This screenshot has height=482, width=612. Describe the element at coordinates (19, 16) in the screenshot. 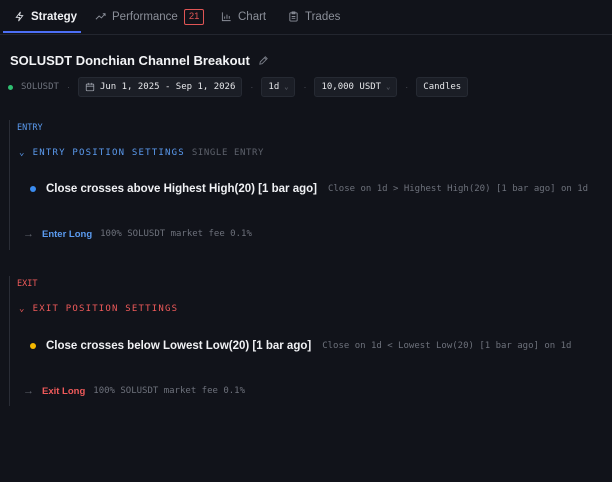

I see `lightning-icon` at that location.